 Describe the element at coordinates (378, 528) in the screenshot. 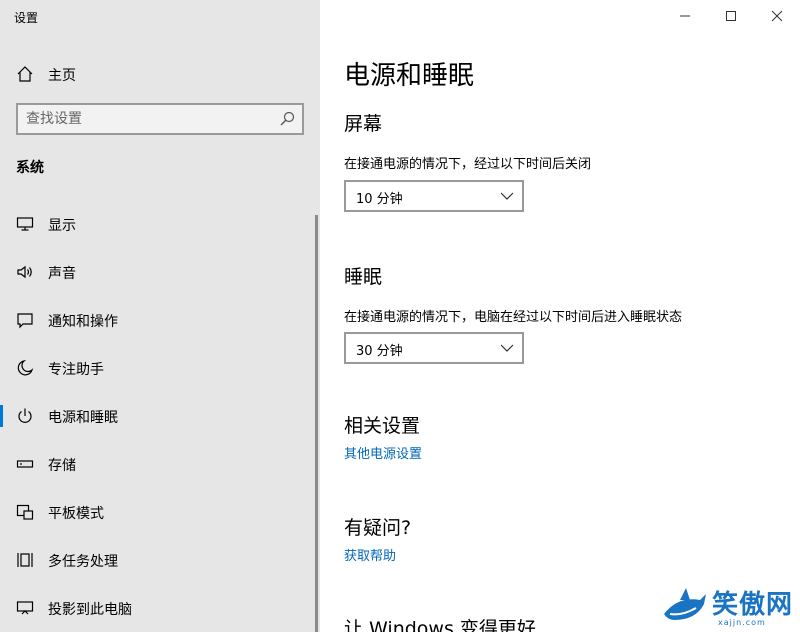

I see `questions-heading: 有疑问?` at that location.